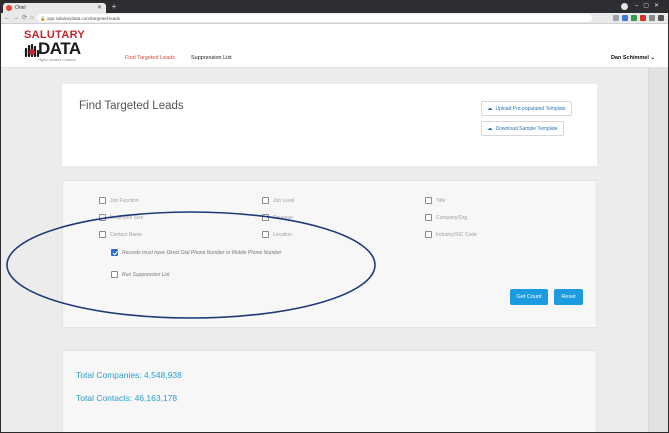  I want to click on side-panel, so click(658, 250).